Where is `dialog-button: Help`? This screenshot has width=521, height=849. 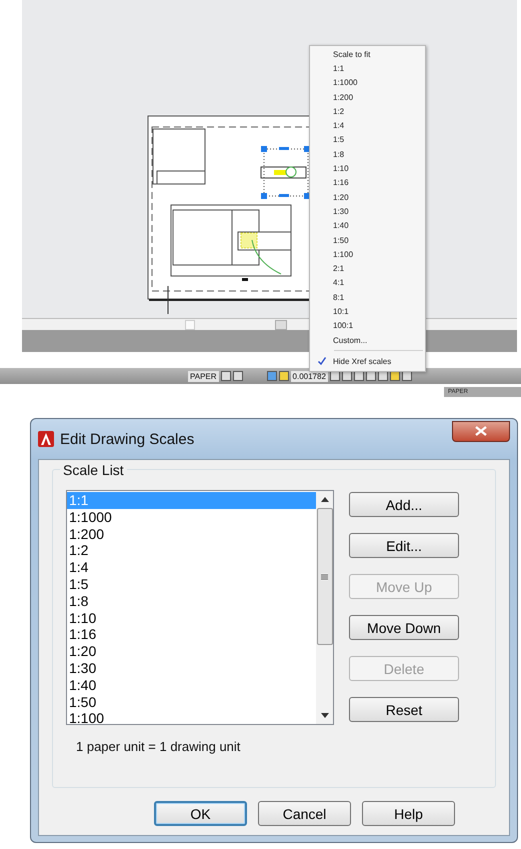 dialog-button: Help is located at coordinates (408, 813).